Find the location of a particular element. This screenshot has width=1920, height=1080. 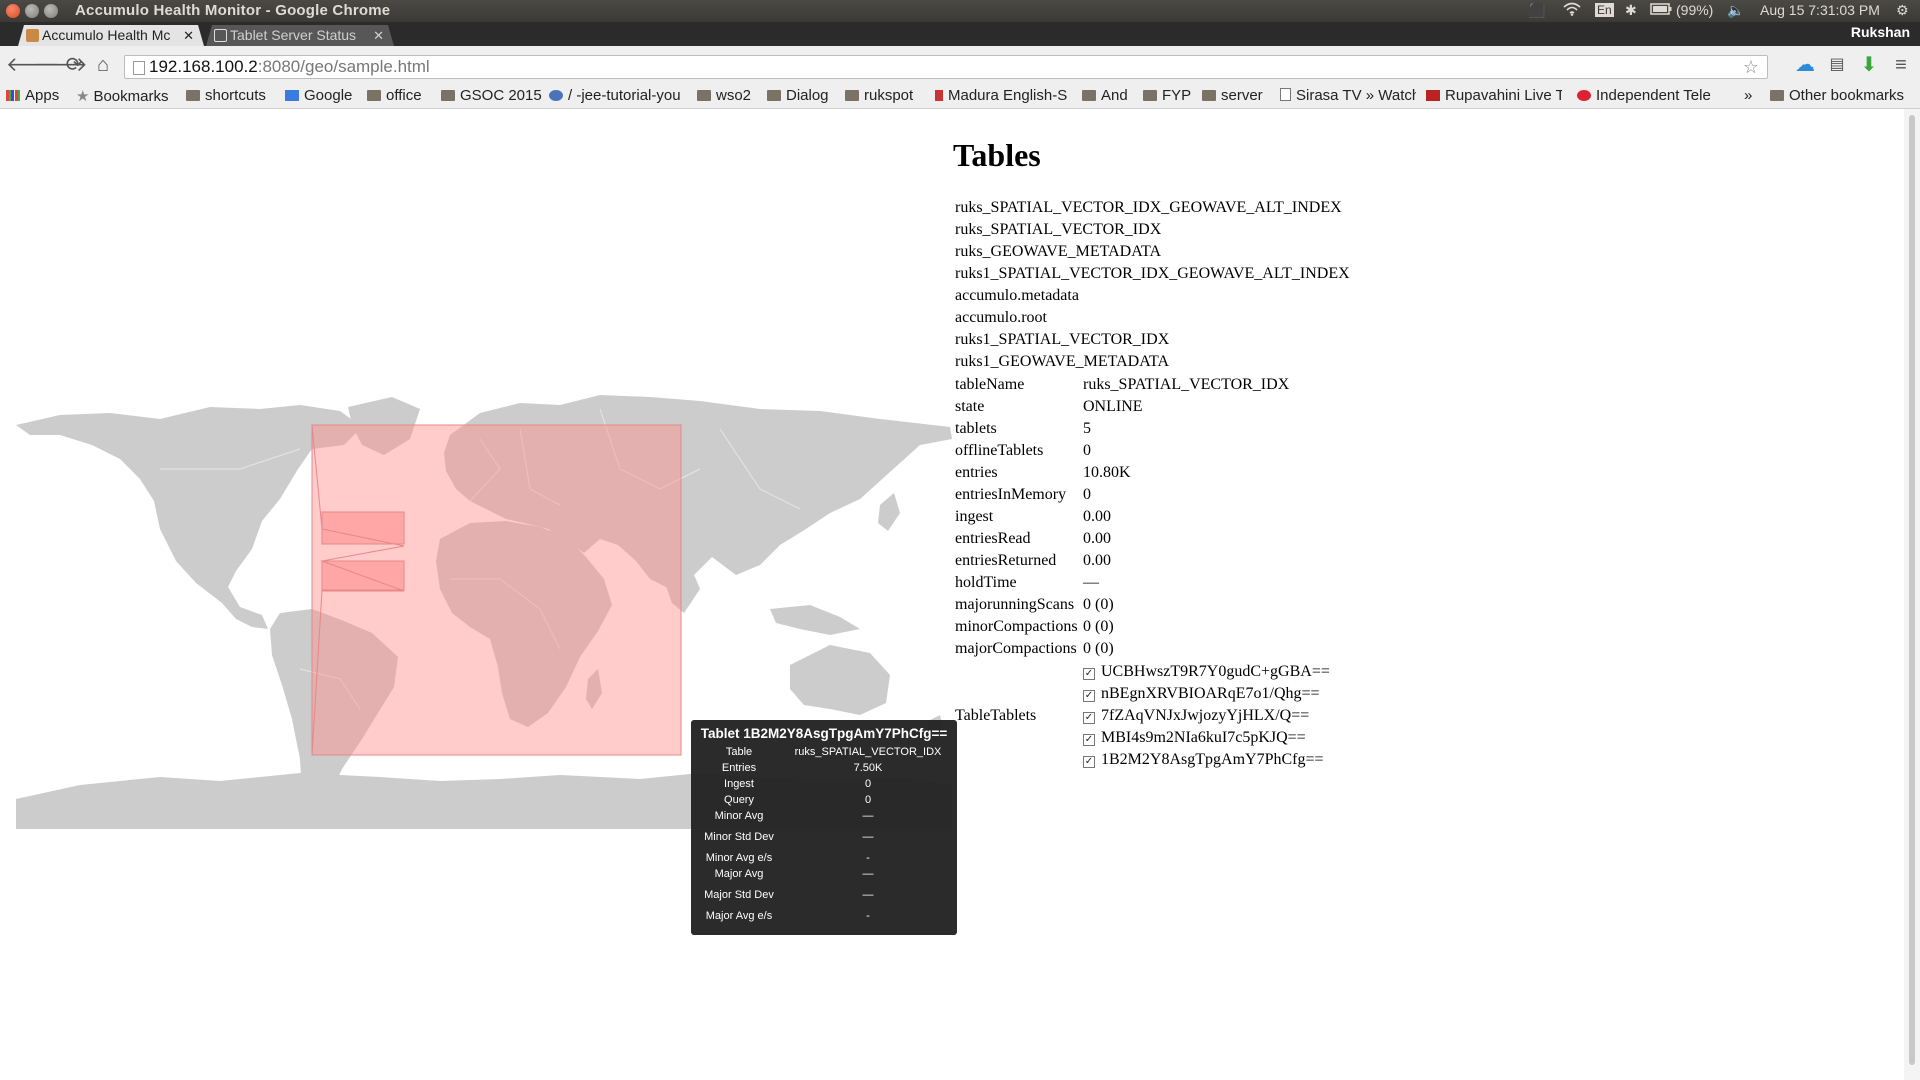

bookmark-independent-tele: Independent Tele is located at coordinates (1647, 95).